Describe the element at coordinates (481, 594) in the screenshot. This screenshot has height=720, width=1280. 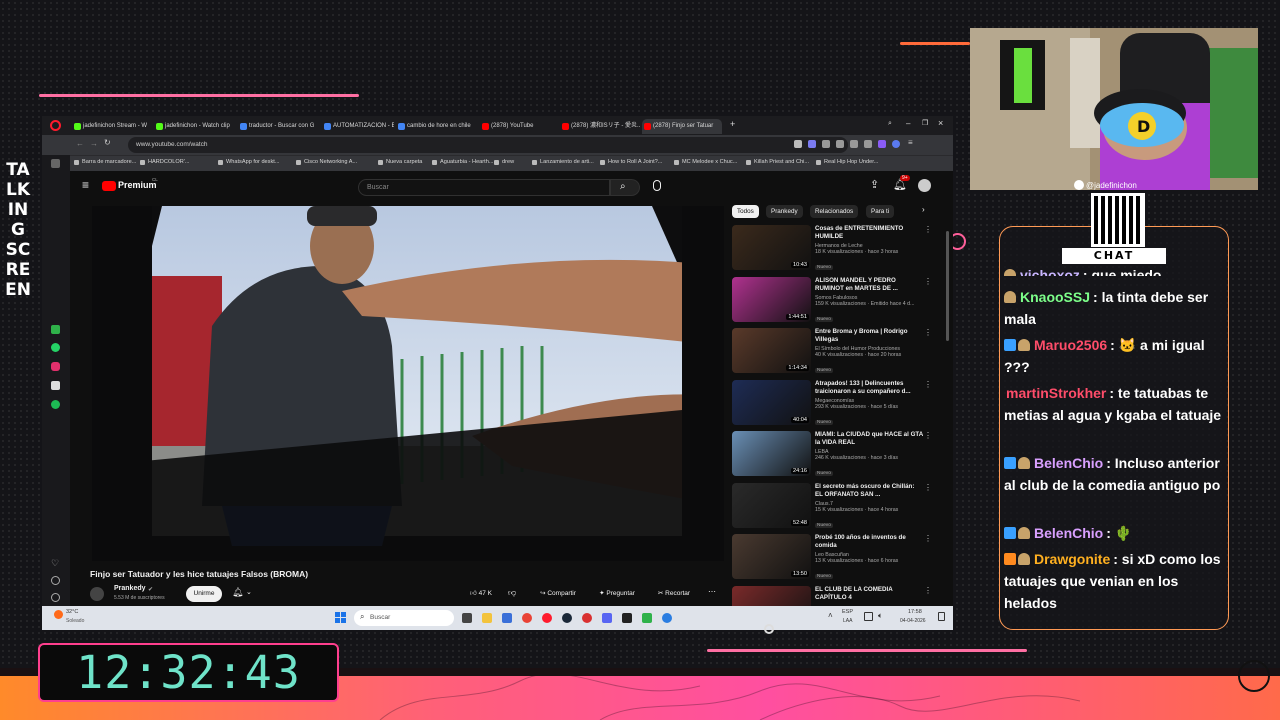
I see `like-button: 👍︎ 47 K` at that location.